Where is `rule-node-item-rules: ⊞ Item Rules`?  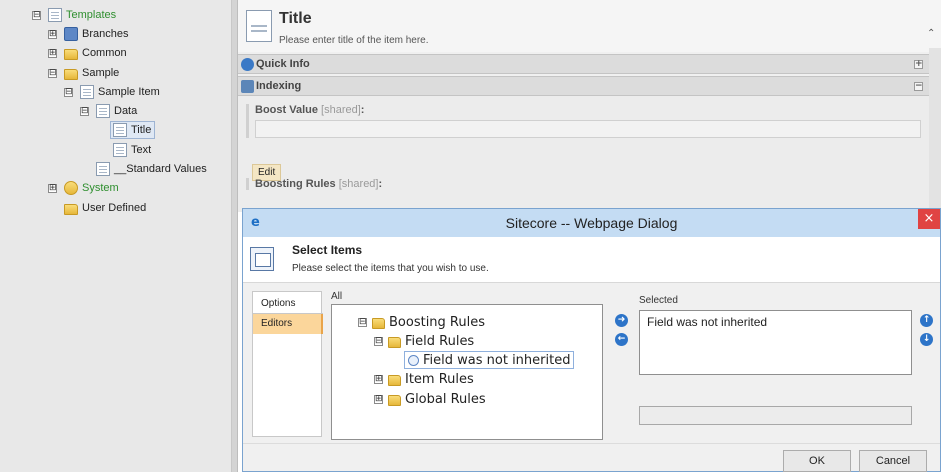
rule-node-item-rules: ⊞ Item Rules is located at coordinates (424, 379).